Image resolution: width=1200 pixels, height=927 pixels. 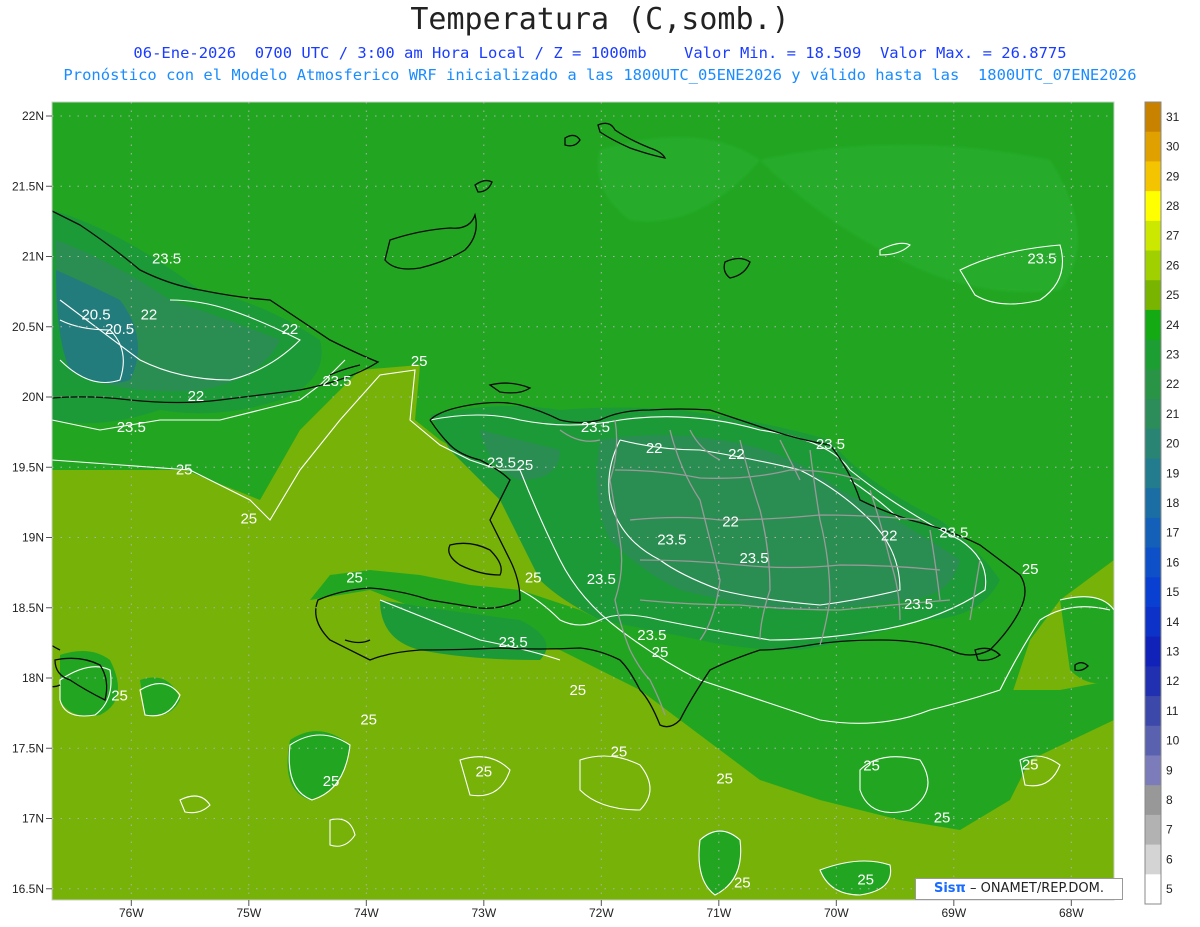 What do you see at coordinates (366, 913) in the screenshot?
I see `lon-tick-label: 74W` at bounding box center [366, 913].